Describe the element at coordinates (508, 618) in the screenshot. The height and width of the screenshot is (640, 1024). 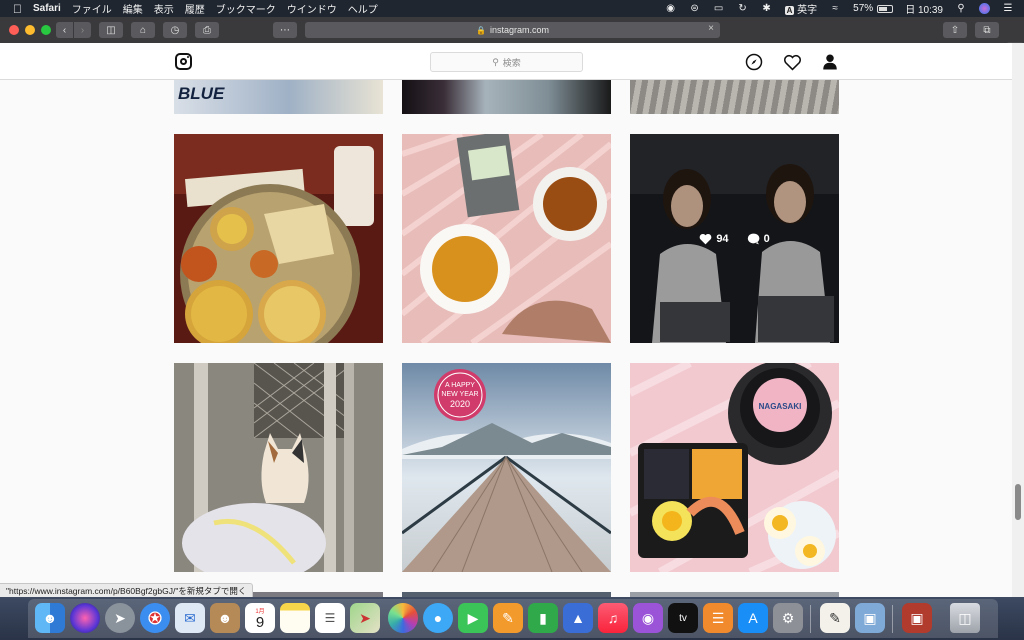
I see `pages-icon: ✎` at that location.